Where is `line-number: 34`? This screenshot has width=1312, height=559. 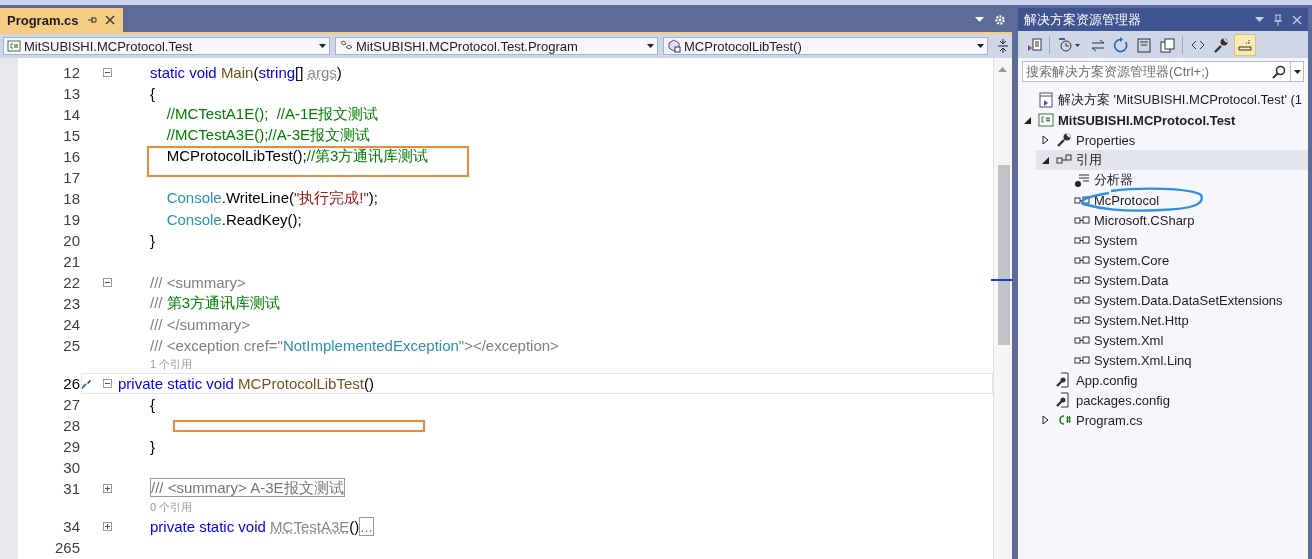 line-number: 34 is located at coordinates (71, 526).